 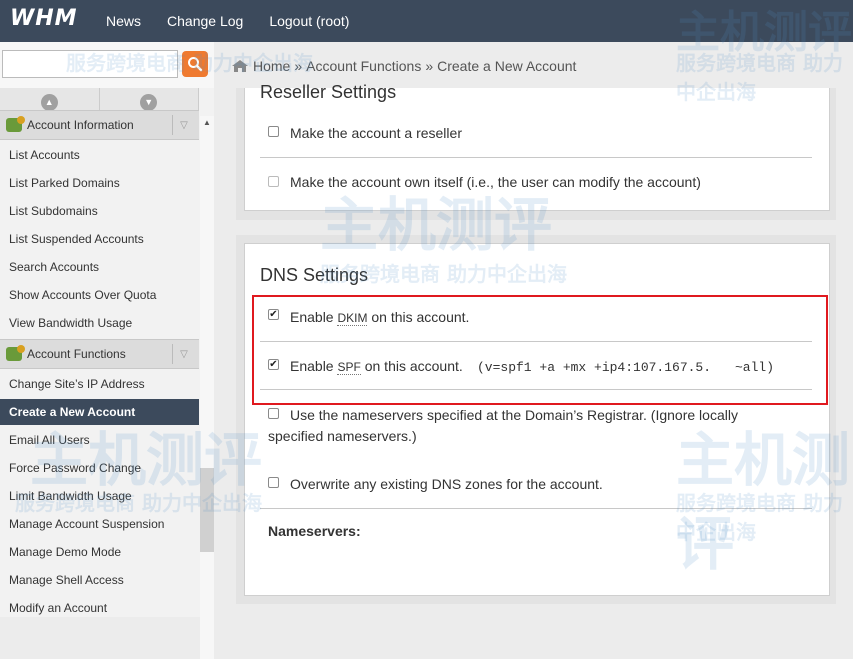 I want to click on arrow-down-icon: ▼, so click(x=149, y=102).